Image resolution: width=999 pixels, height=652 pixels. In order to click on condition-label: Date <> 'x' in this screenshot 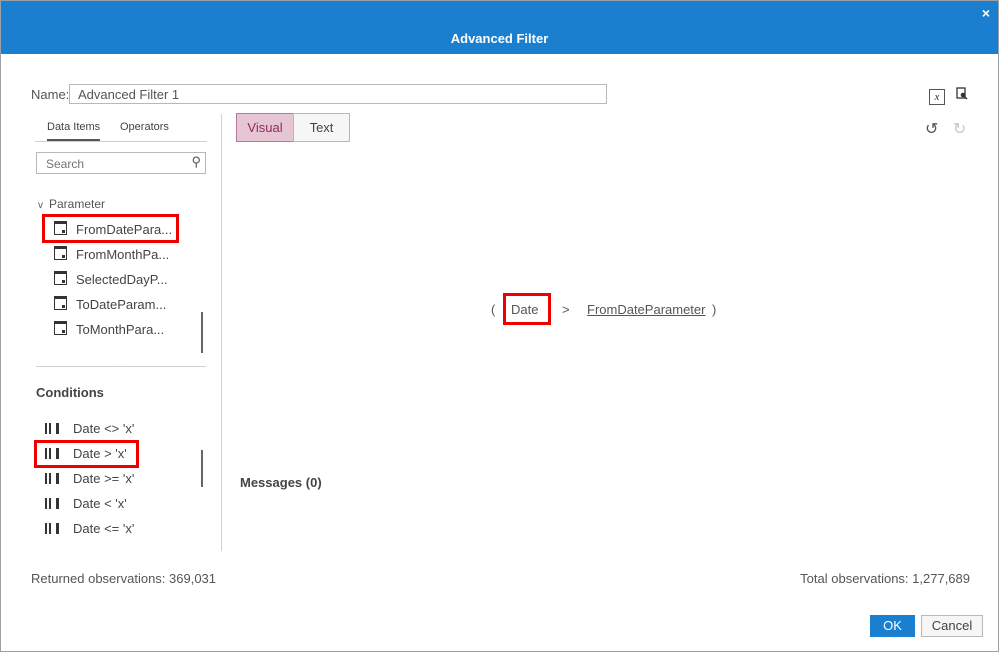, I will do `click(104, 428)`.